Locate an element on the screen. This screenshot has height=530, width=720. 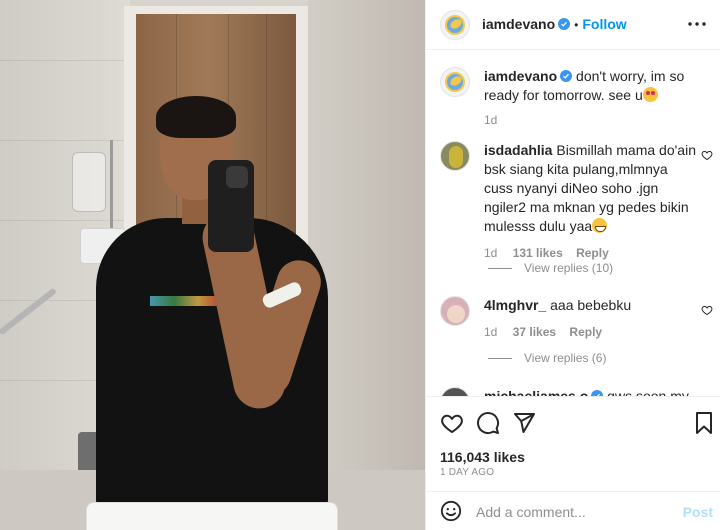
like-count: 116,043 likes is located at coordinates (482, 457).